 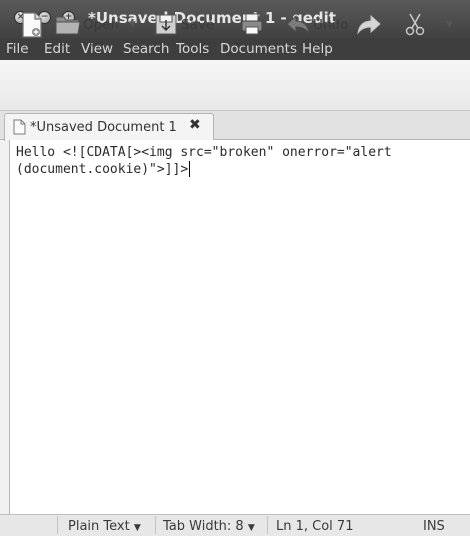 I want to click on menu-view: View, so click(x=97, y=49).